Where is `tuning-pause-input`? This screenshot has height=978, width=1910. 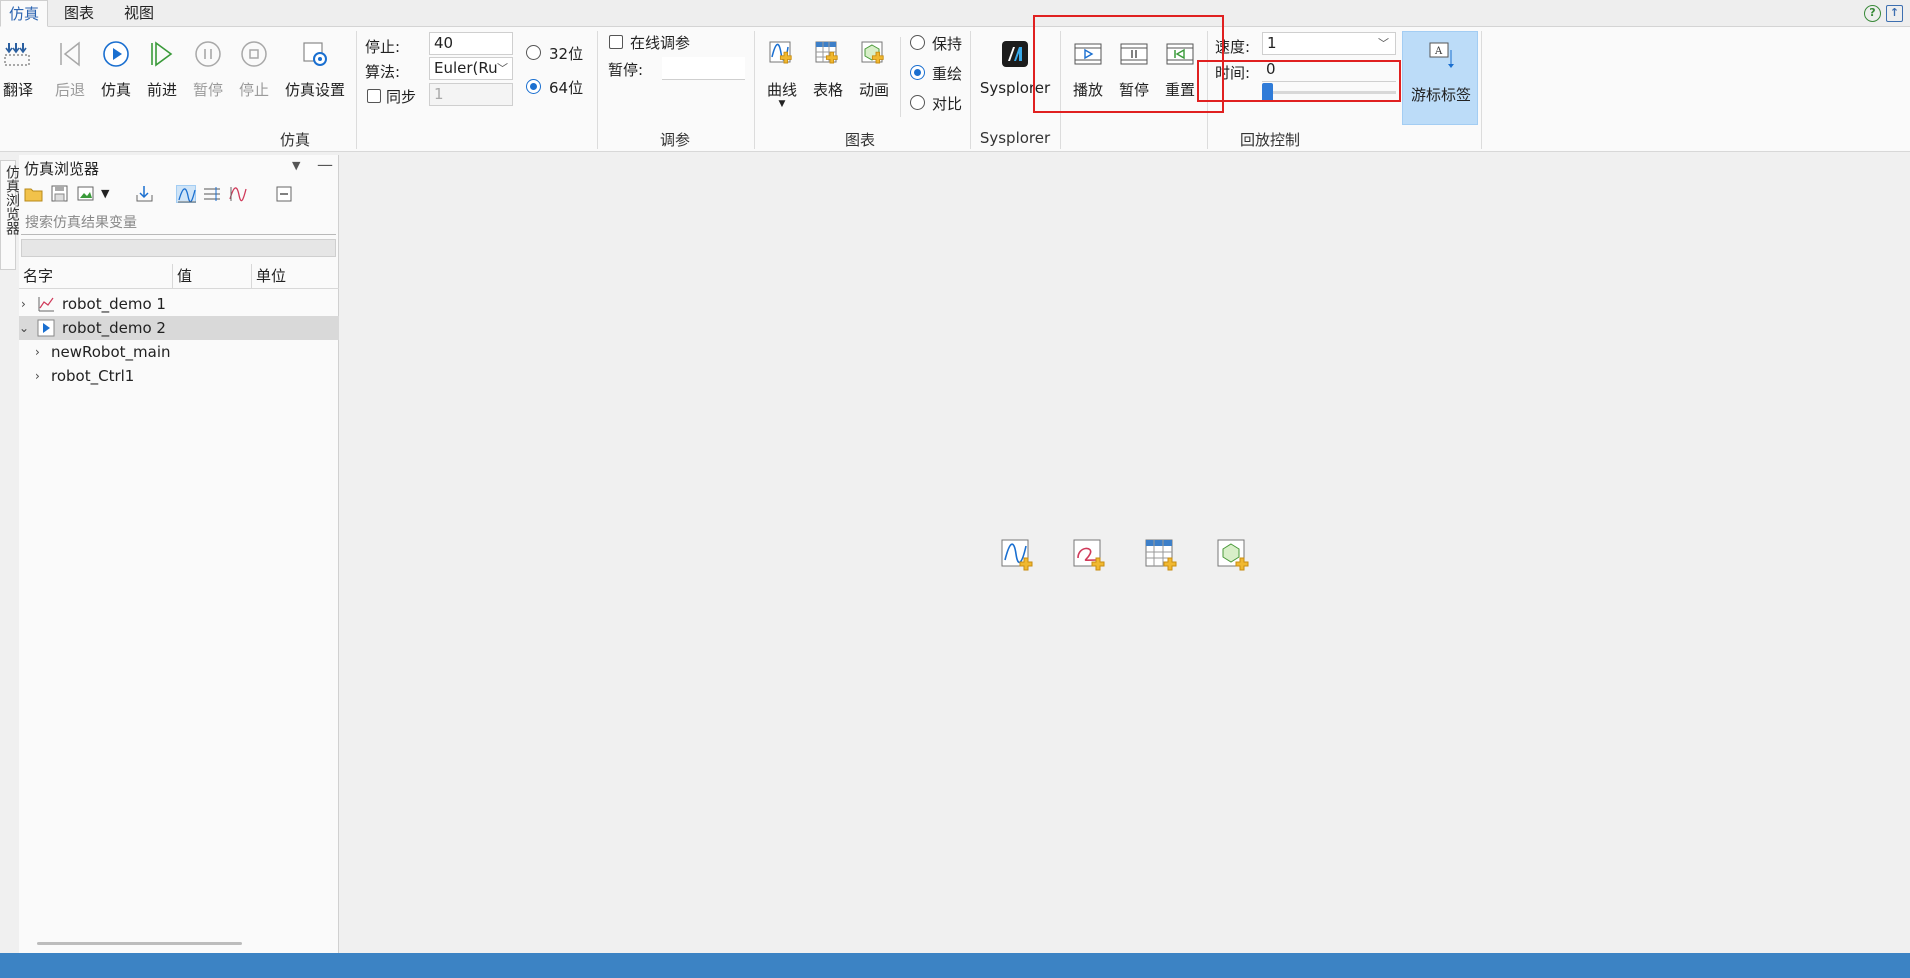 tuning-pause-input is located at coordinates (703, 68).